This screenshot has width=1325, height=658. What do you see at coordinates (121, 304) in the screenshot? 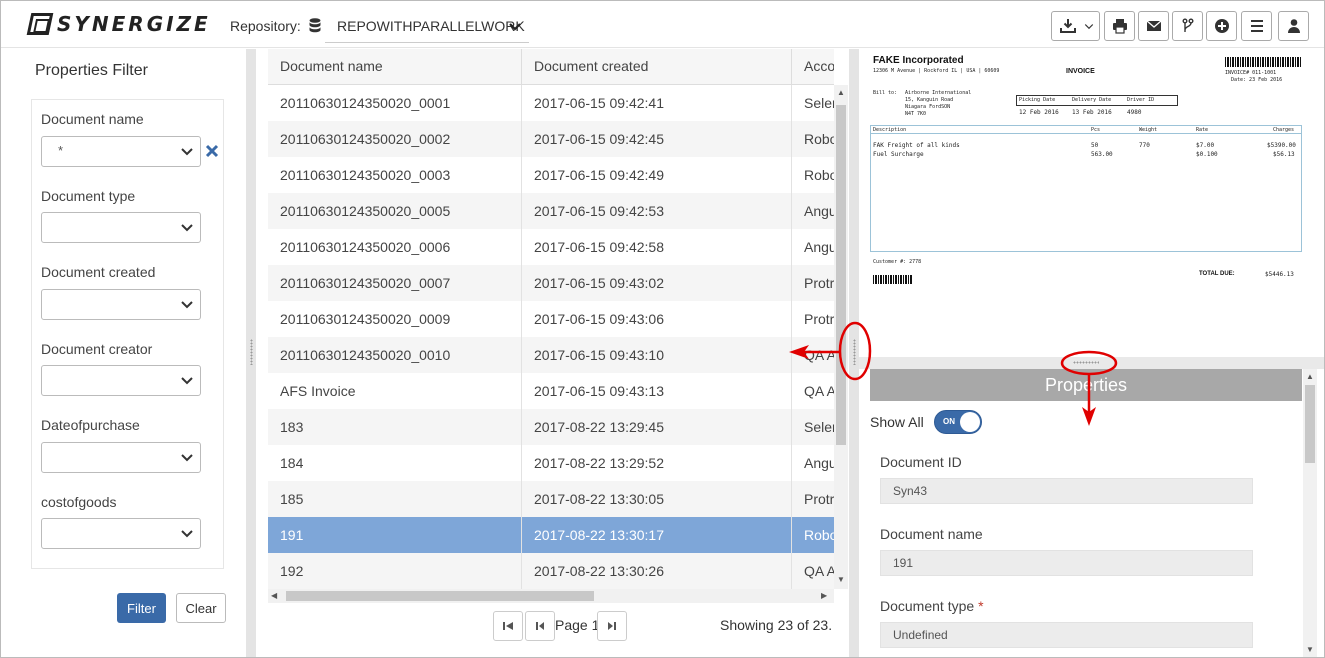
I see `filter-select-document-created` at bounding box center [121, 304].